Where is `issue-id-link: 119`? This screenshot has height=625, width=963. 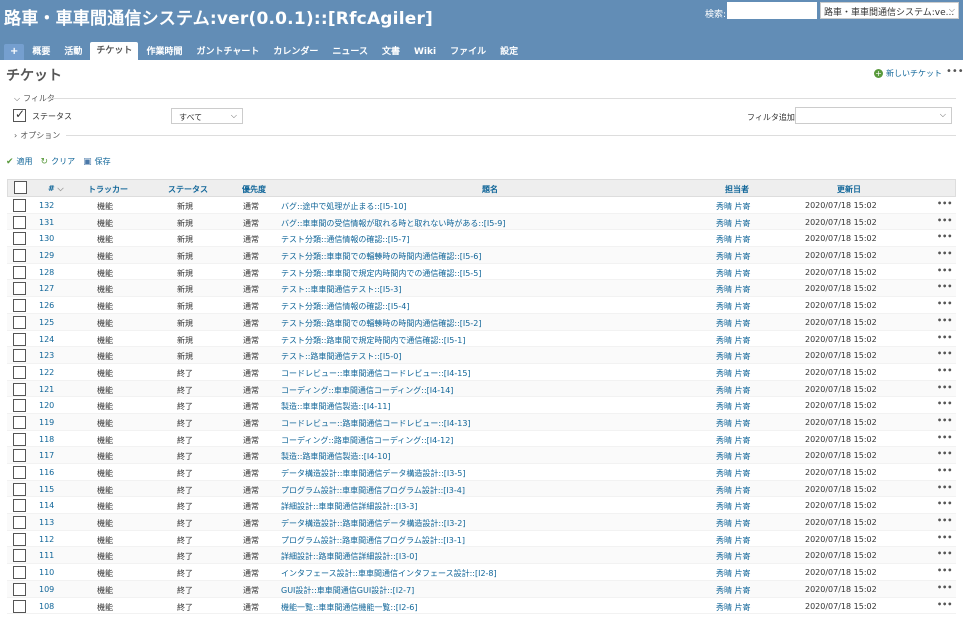
issue-id-link: 119 is located at coordinates (46, 422).